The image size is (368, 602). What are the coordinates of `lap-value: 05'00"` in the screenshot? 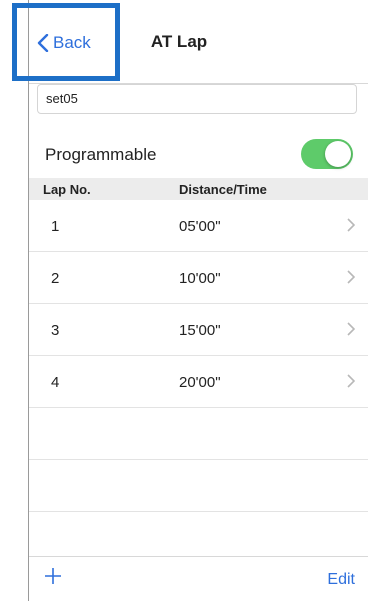 It's located at (200, 226).